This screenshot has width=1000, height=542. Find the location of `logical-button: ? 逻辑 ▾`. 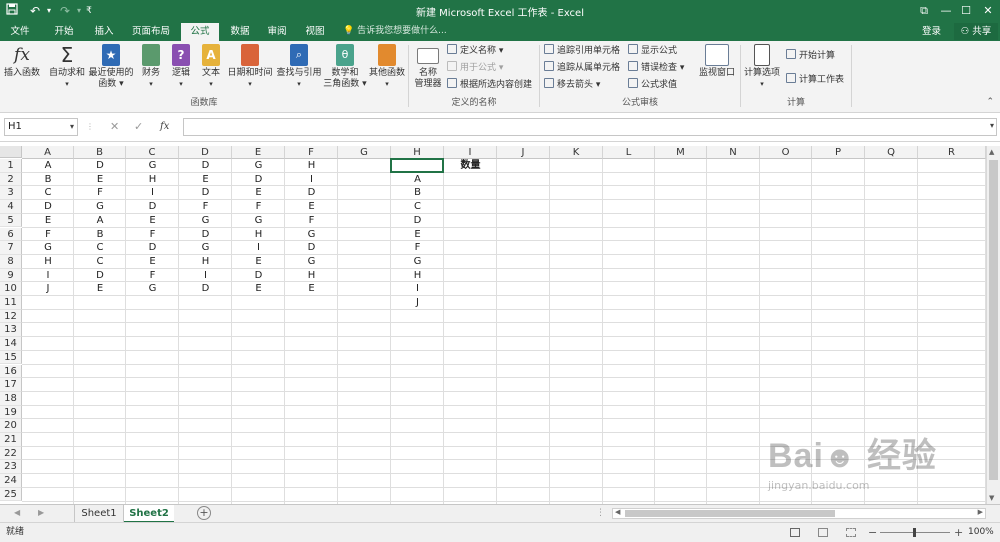

logical-button: ? 逻辑 ▾ is located at coordinates (181, 67).